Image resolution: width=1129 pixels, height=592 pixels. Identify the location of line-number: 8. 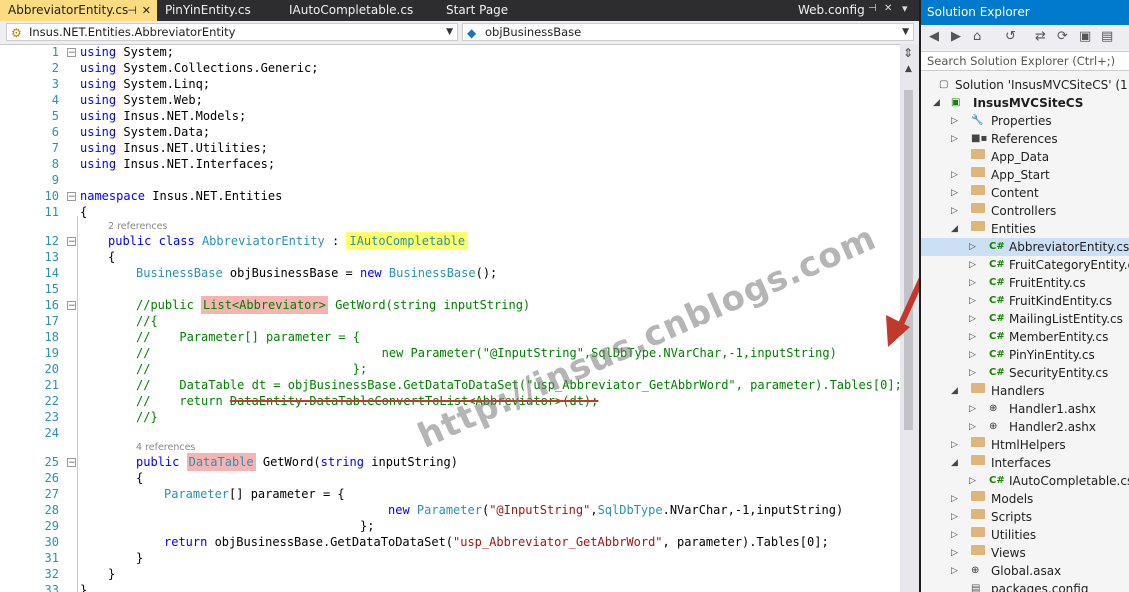
(55, 164).